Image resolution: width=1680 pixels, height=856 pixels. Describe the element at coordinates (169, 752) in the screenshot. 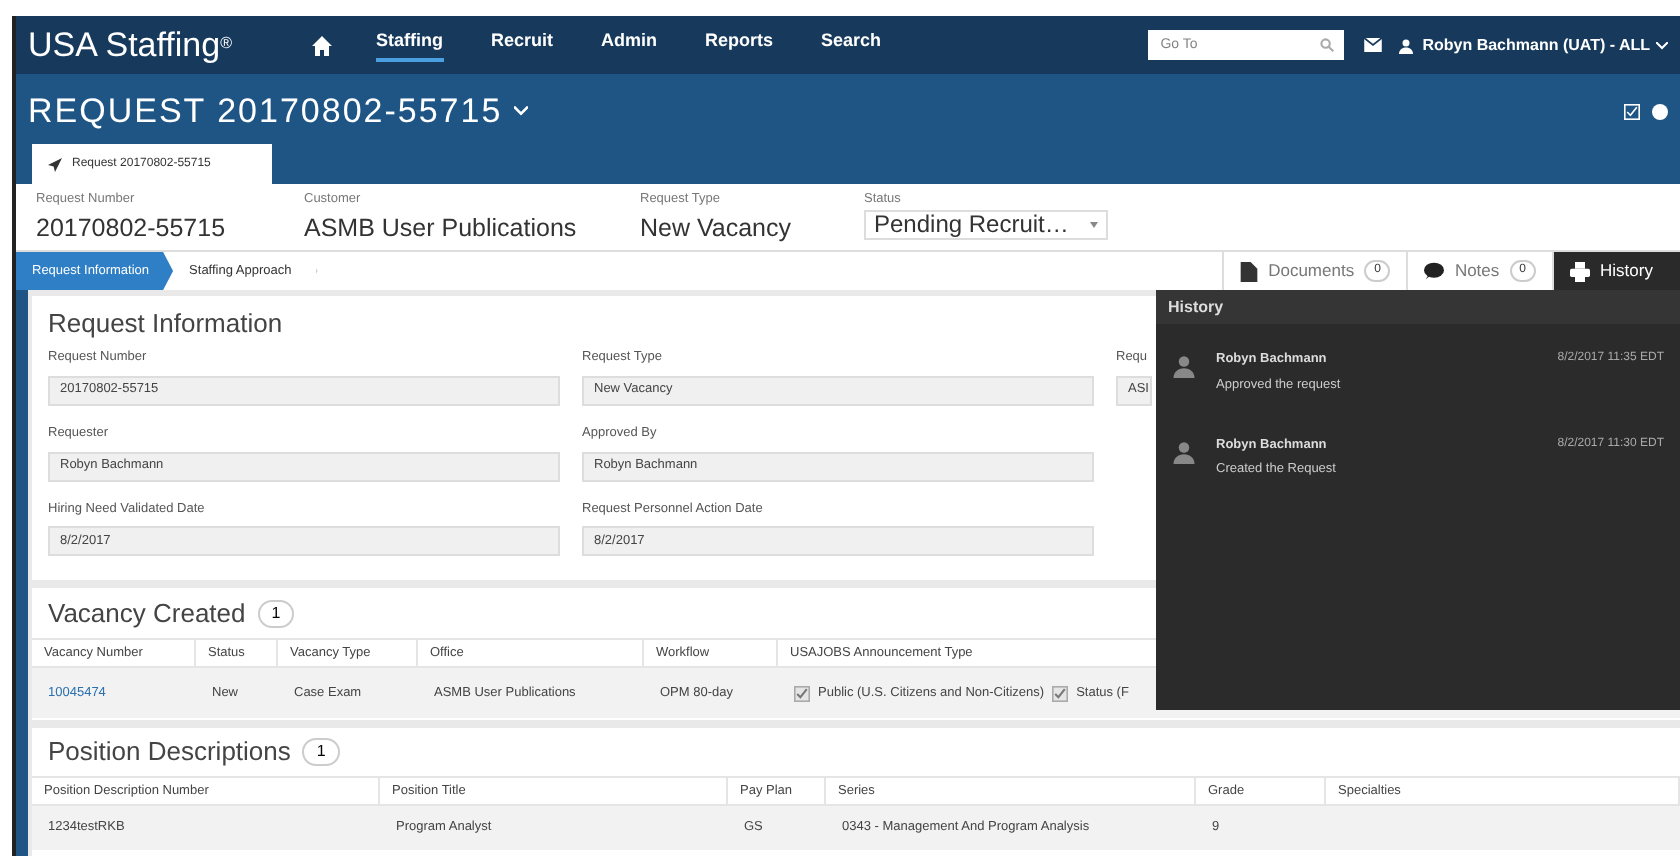

I see `section-title: Position Descriptions` at that location.